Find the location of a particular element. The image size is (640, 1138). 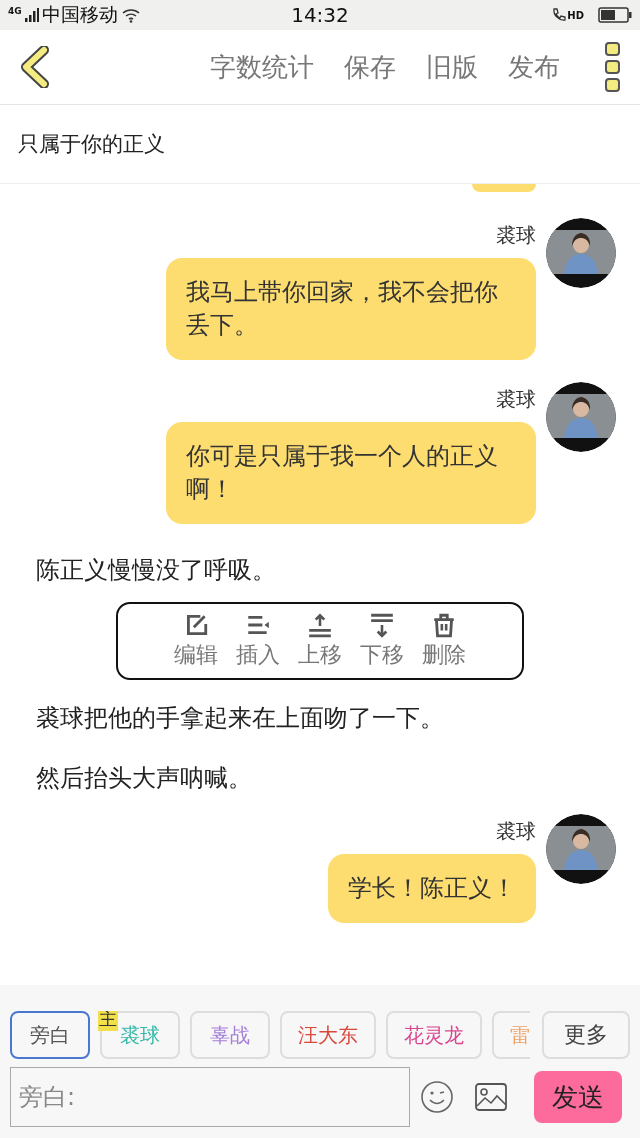

more-button: 更多 is located at coordinates (586, 1035).